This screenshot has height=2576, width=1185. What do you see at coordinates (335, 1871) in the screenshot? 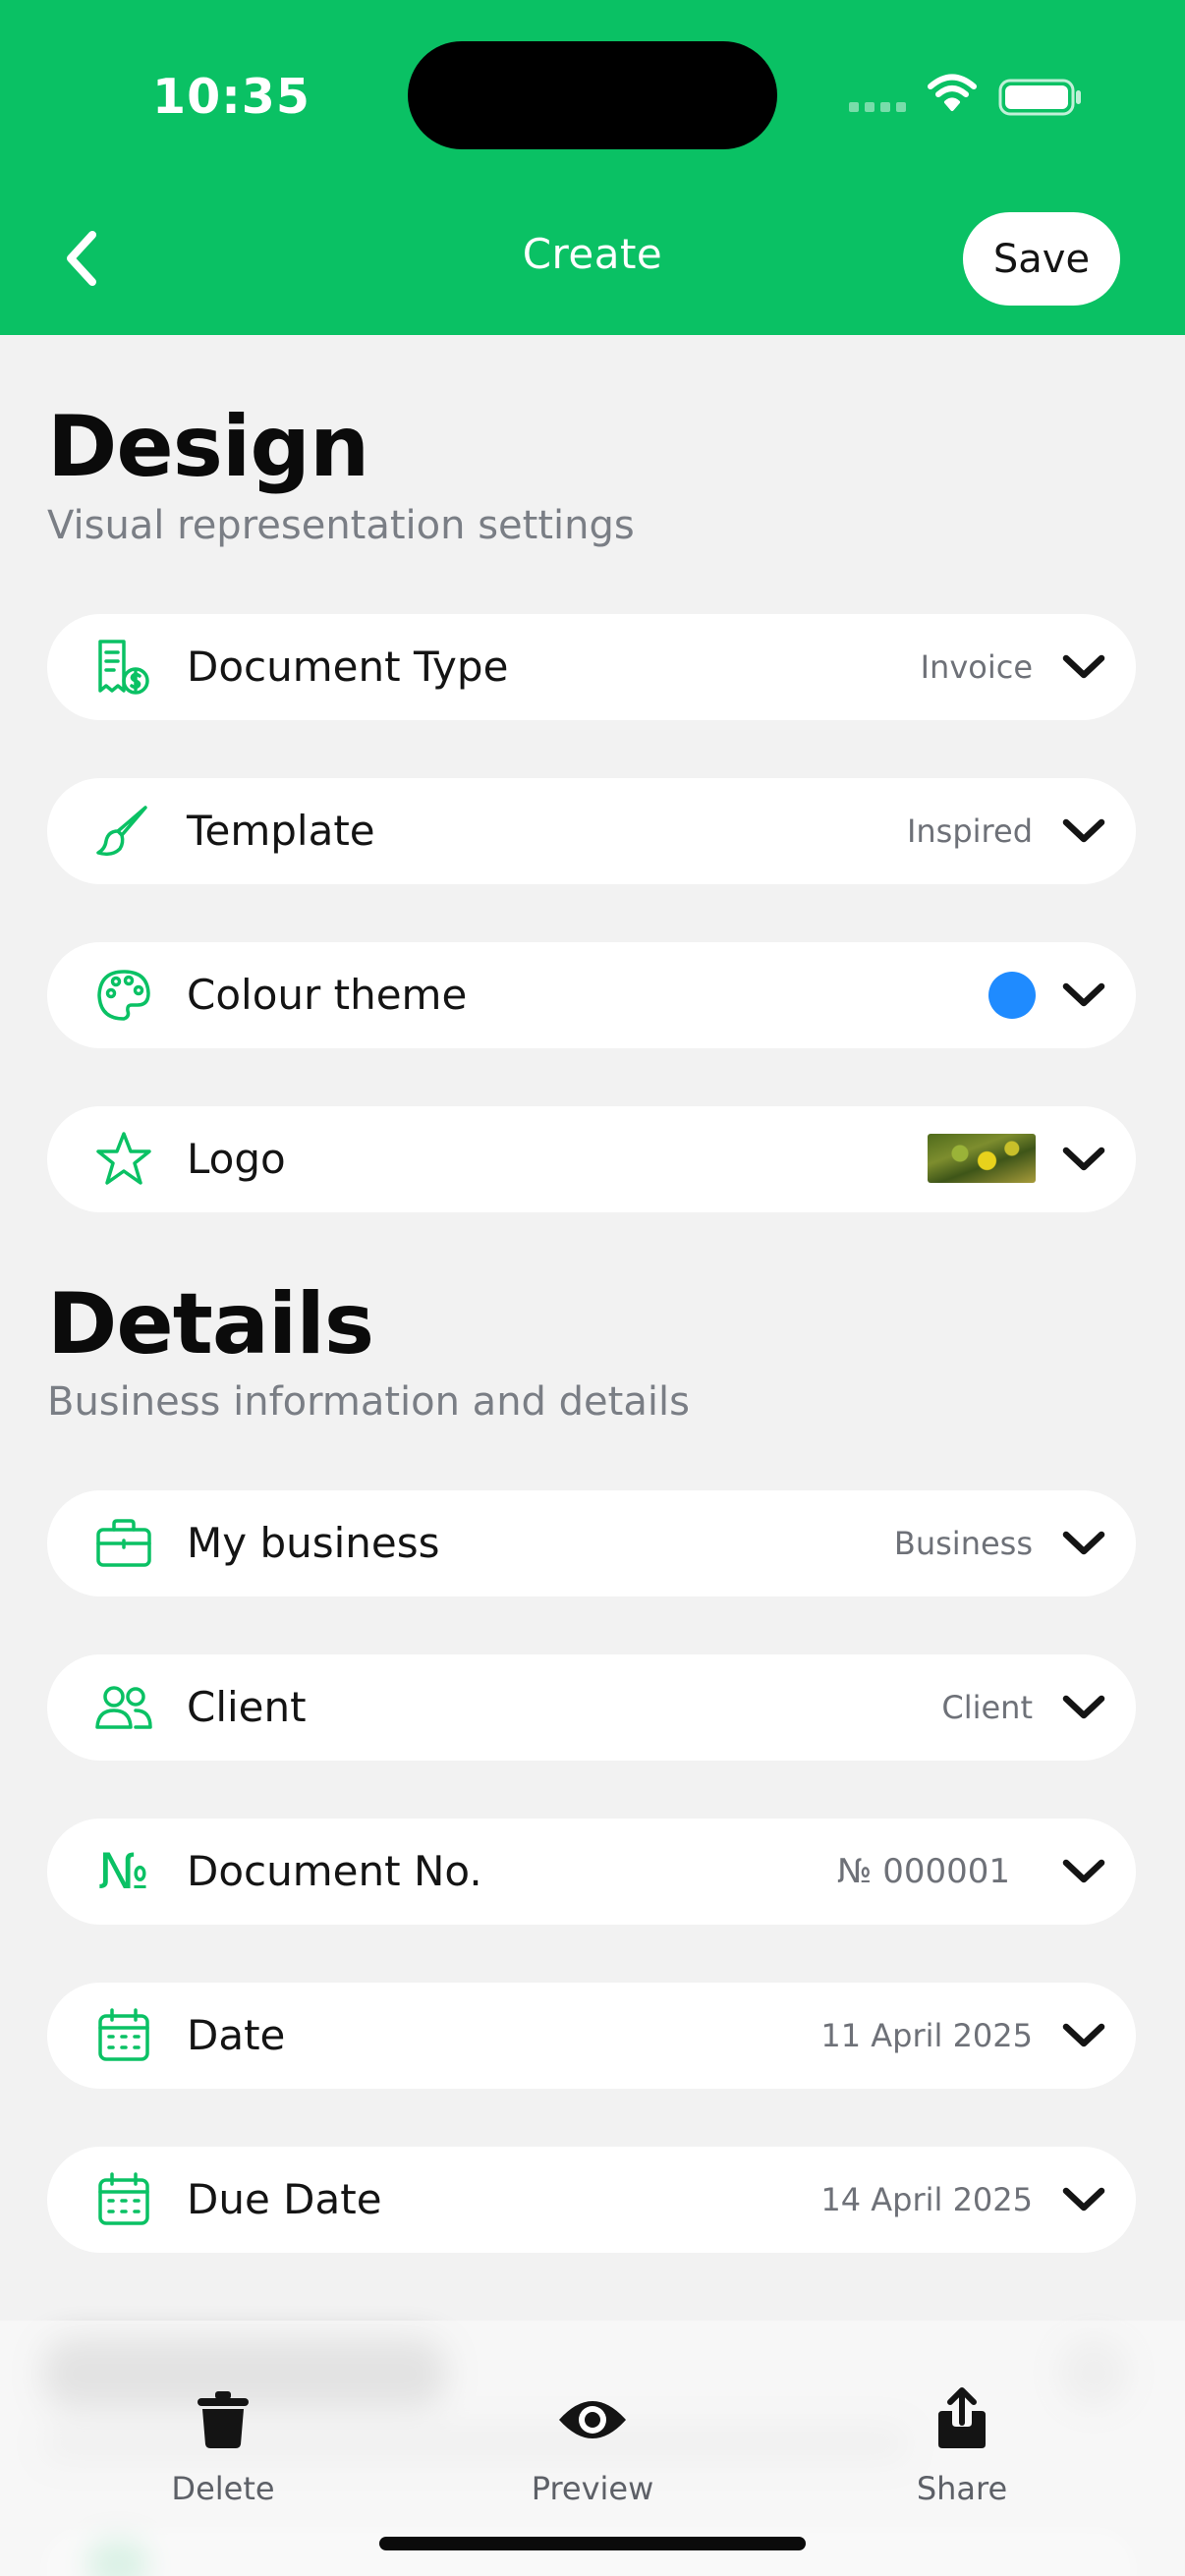
I see `document-number-label: Document No.` at bounding box center [335, 1871].